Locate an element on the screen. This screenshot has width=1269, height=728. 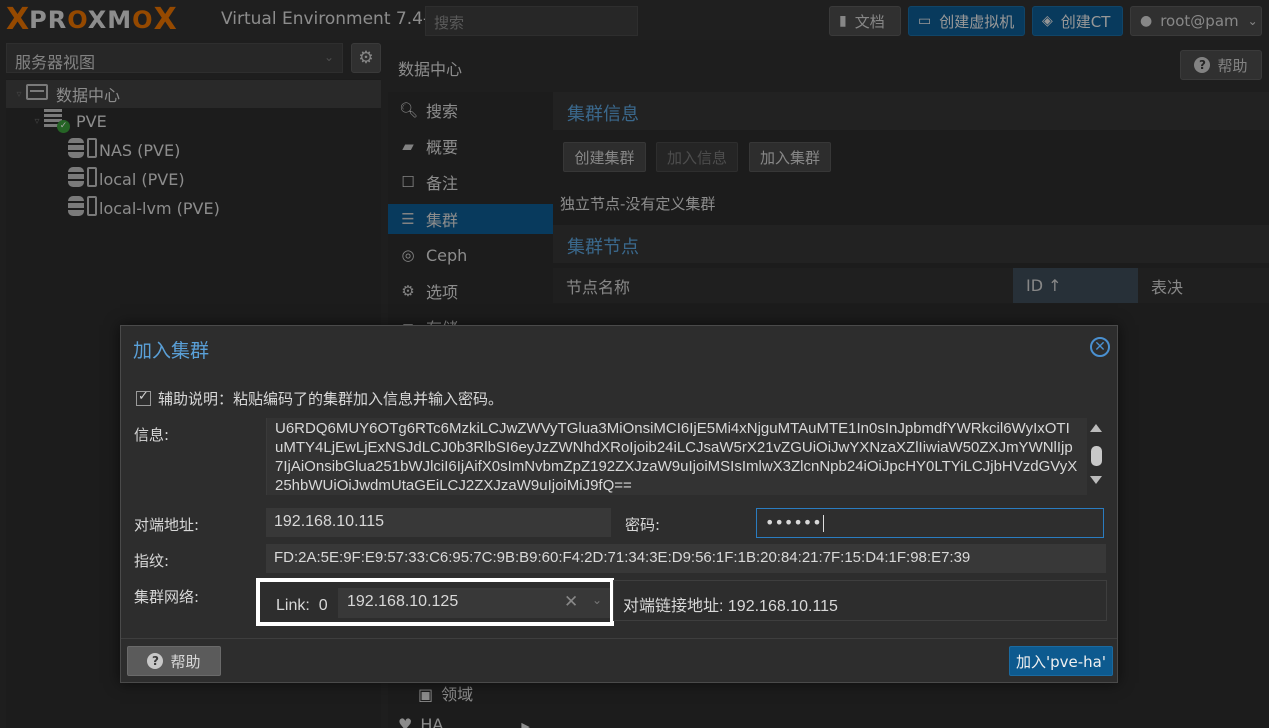
scroll-down-icon is located at coordinates (1096, 480).